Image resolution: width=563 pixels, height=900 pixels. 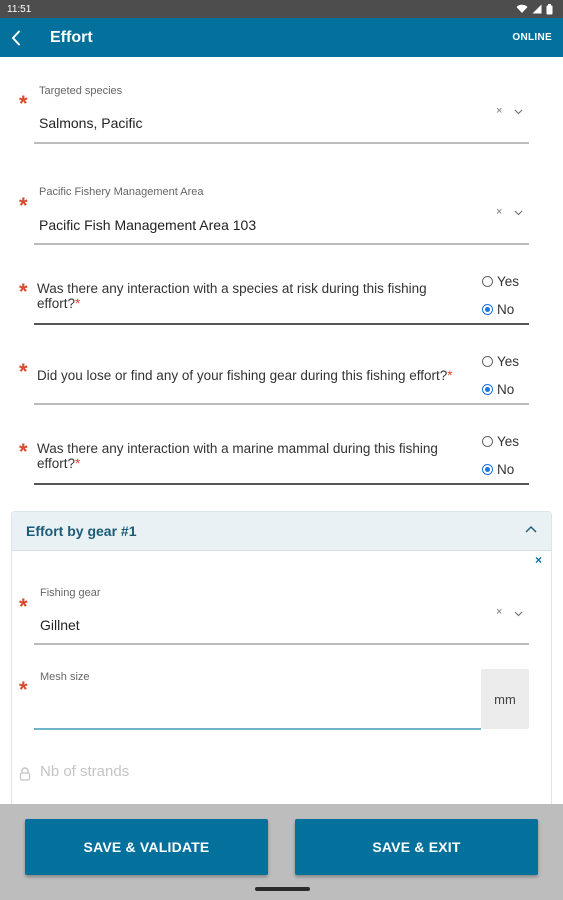 I want to click on targeted-species-field: * Targeted species Salmons, Pacific ×, so click(x=281, y=115).